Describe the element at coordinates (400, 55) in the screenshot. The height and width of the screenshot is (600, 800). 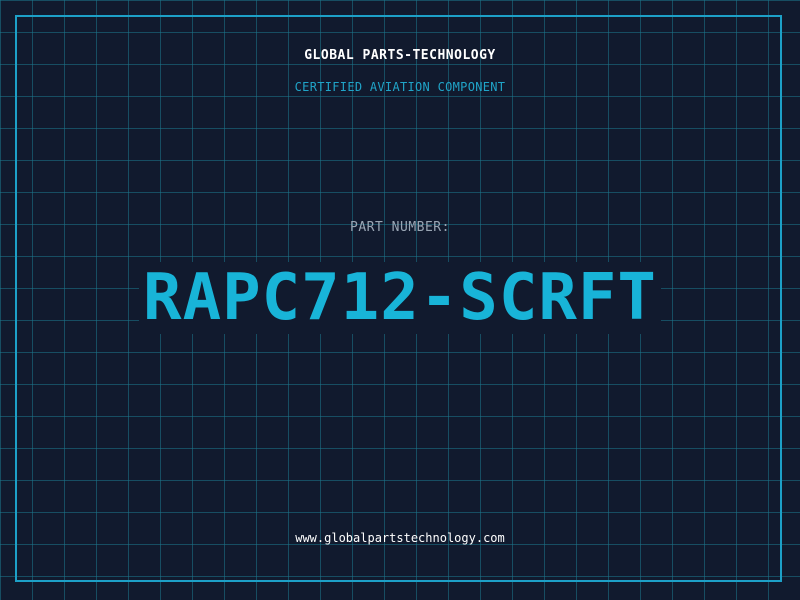
I see `company-name: GLOBAL PARTS-TECHNOLOGY` at that location.